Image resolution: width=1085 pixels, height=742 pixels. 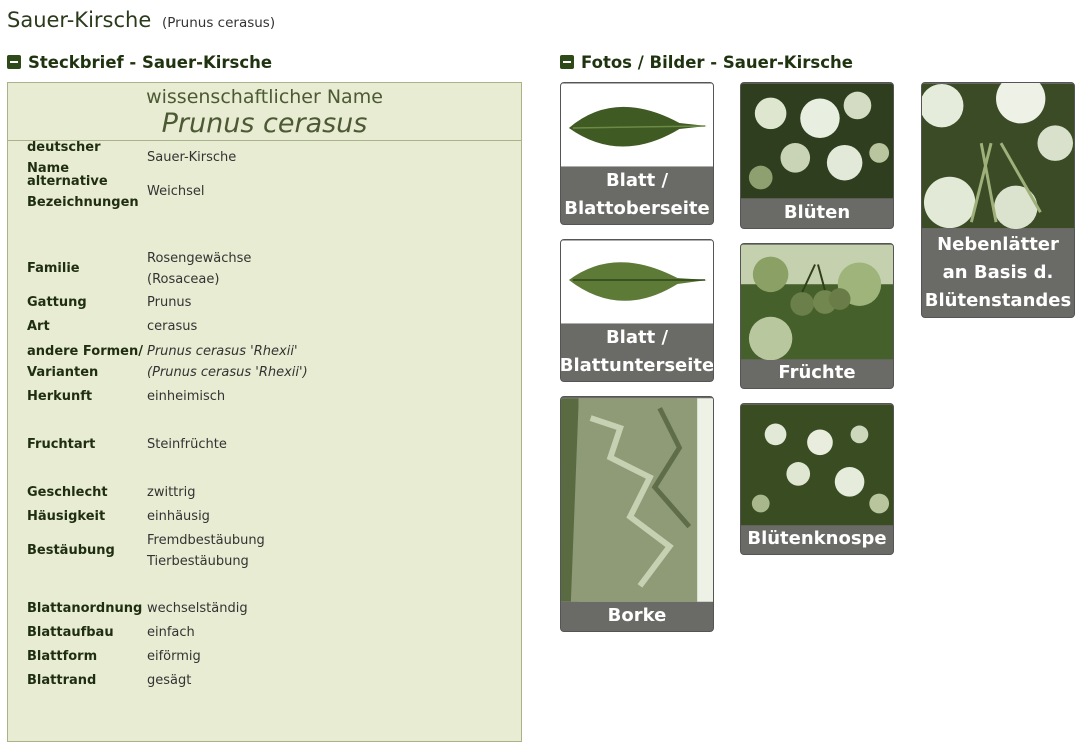 I want to click on leaf-bottom-image, so click(x=637, y=282).